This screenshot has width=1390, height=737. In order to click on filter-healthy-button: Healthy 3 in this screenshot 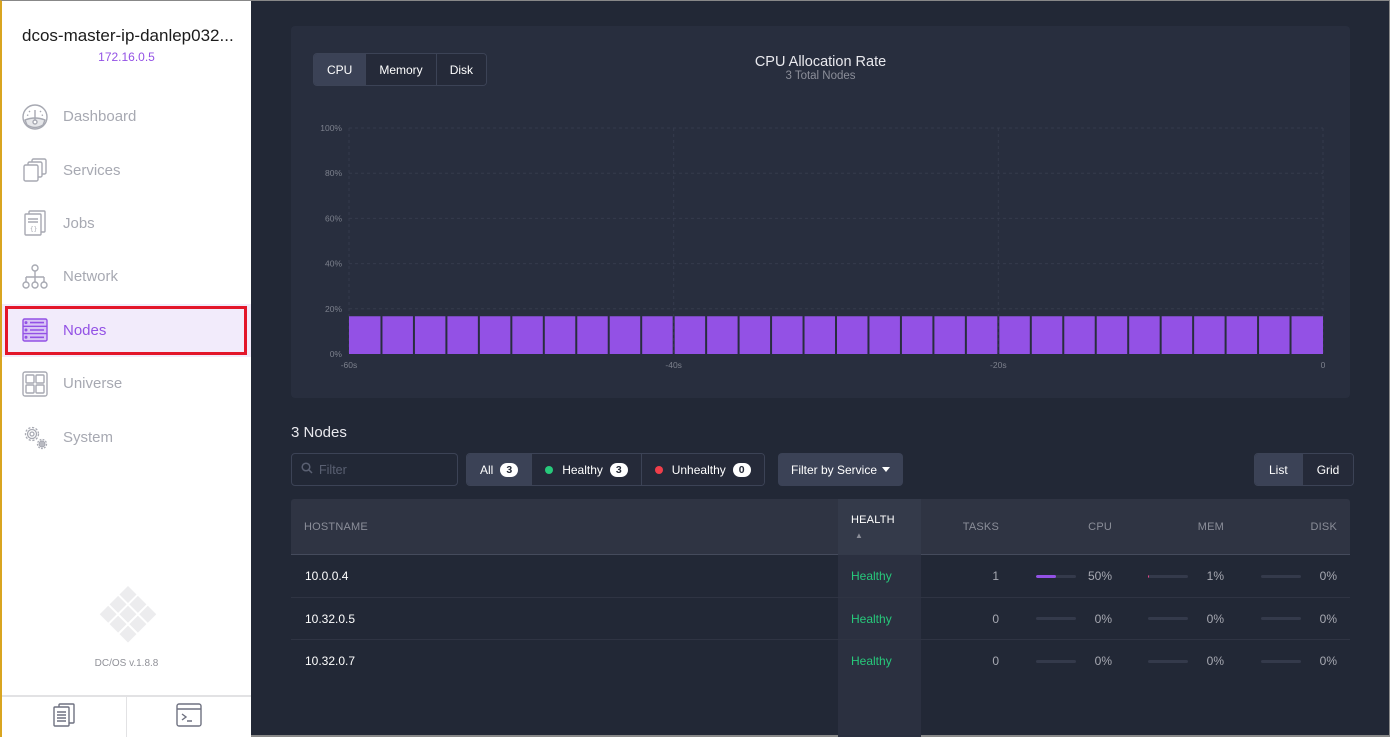, I will do `click(586, 469)`.